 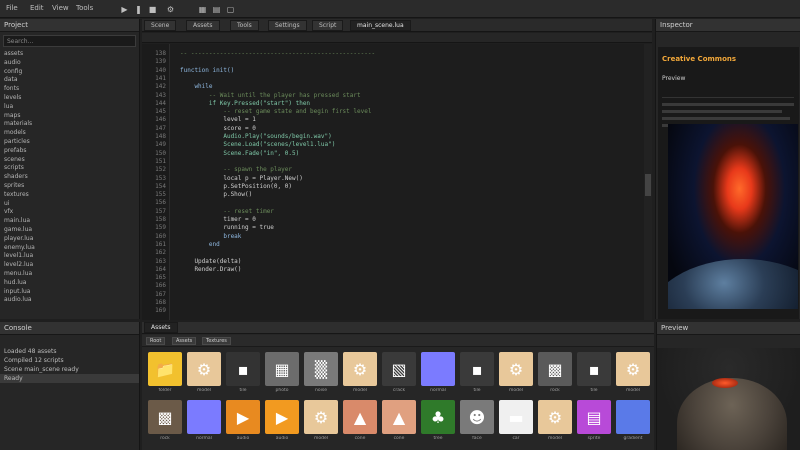 What do you see at coordinates (207, 70) in the screenshot?
I see `code-line: function init()` at bounding box center [207, 70].